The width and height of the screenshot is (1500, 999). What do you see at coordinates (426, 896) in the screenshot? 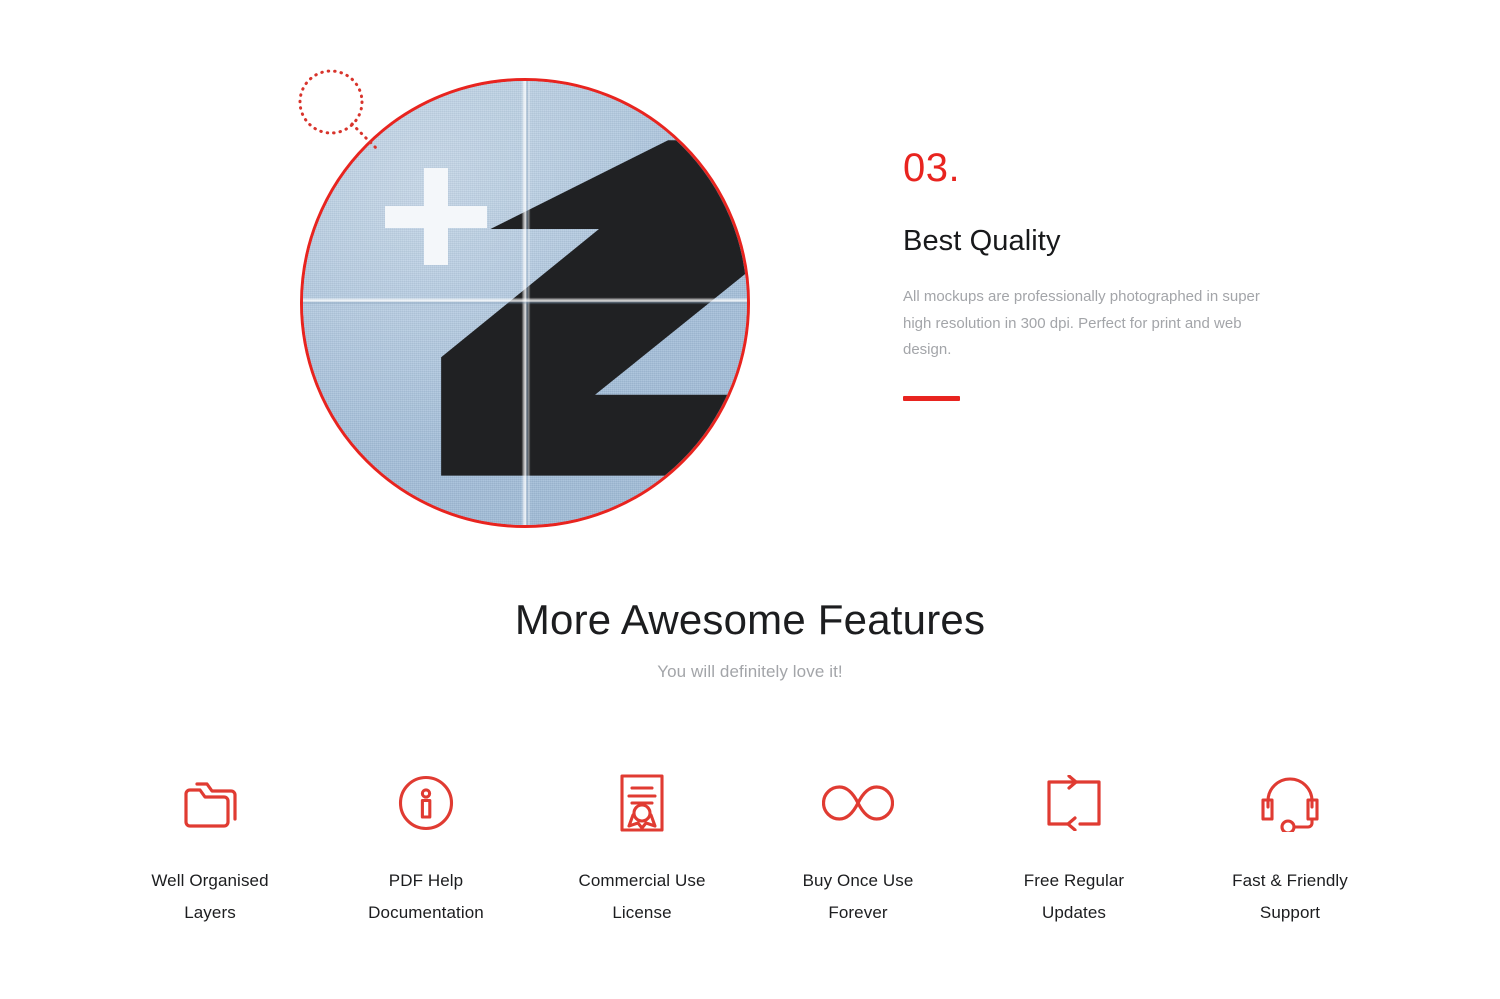
I see `feature-label: PDF Help Documentation` at bounding box center [426, 896].